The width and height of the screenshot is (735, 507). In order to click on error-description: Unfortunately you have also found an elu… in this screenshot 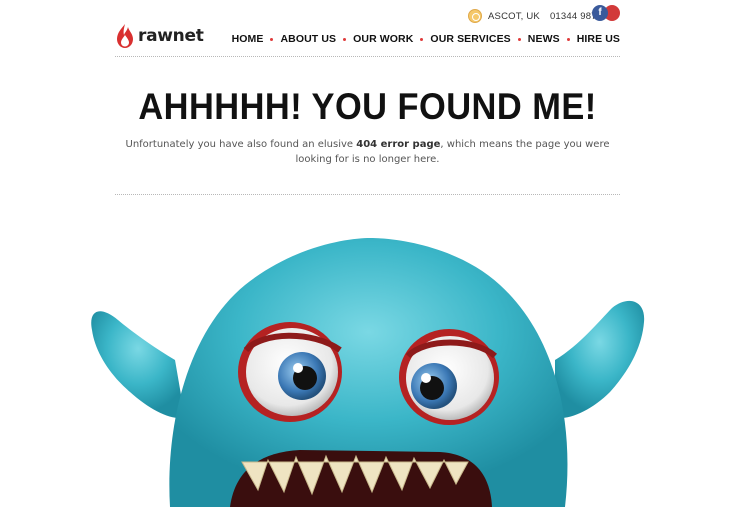, I will do `click(367, 152)`.